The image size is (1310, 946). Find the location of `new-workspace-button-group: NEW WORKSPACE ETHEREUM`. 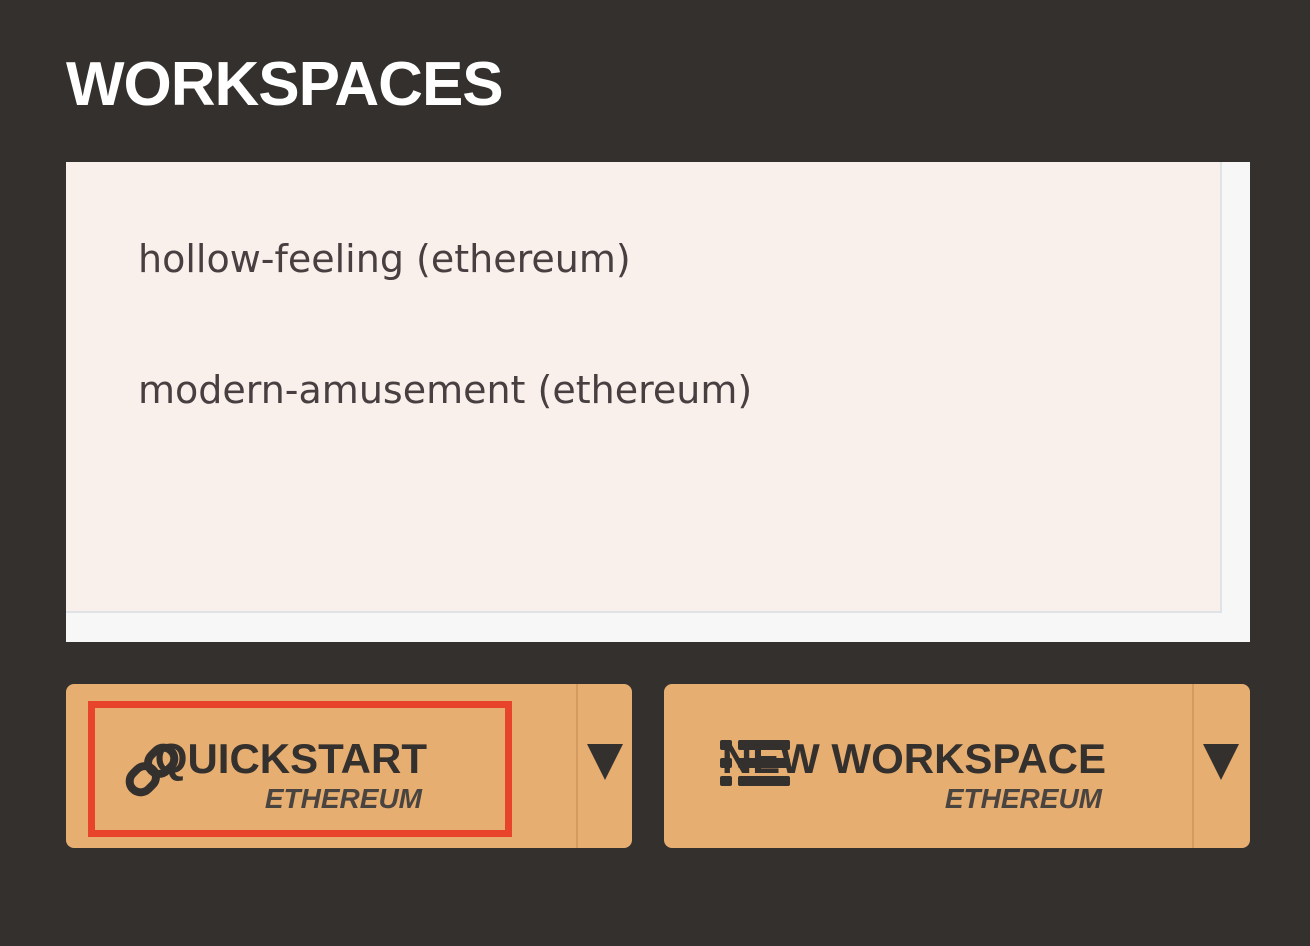

new-workspace-button-group: NEW WORKSPACE ETHEREUM is located at coordinates (957, 766).